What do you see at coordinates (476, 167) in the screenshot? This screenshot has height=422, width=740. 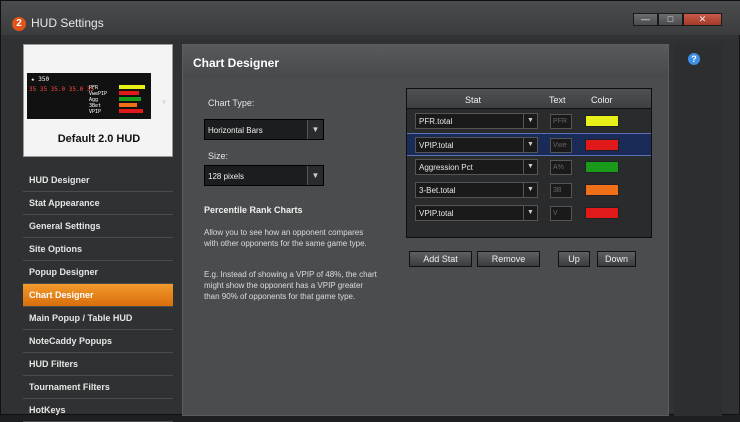 I see `stat-select: Aggression Pct ▼` at bounding box center [476, 167].